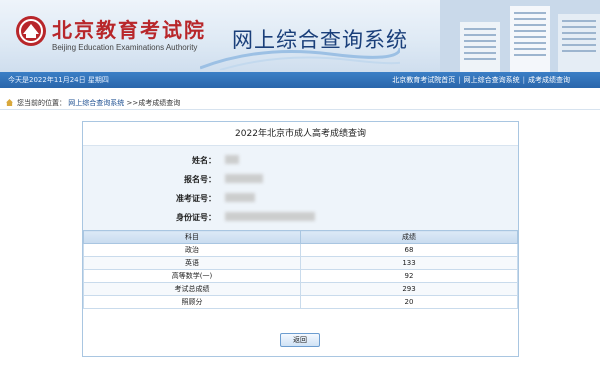 Image resolution: width=600 pixels, height=372 pixels. What do you see at coordinates (300, 340) in the screenshot?
I see `back-button: 返回` at bounding box center [300, 340].